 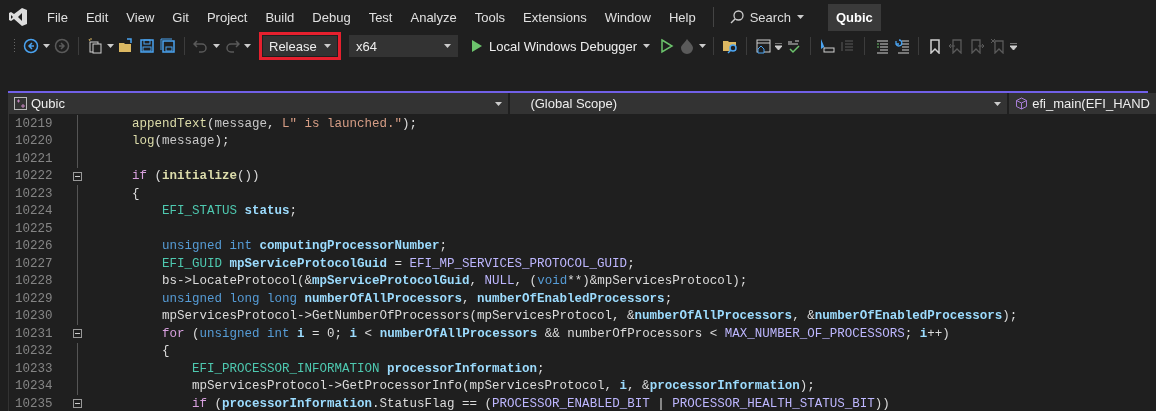 What do you see at coordinates (227, 17) in the screenshot?
I see `menu-item: Project` at bounding box center [227, 17].